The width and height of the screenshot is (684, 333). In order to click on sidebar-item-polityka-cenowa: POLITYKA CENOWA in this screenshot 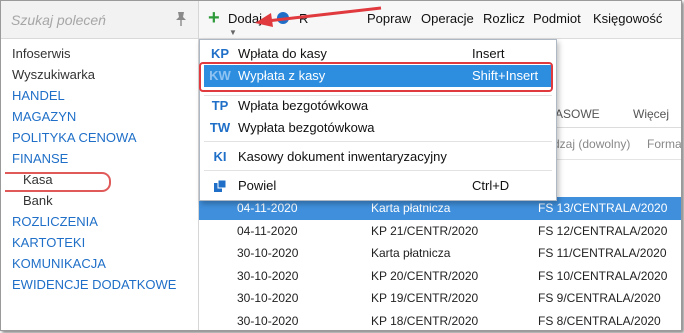, I will do `click(99, 137)`.